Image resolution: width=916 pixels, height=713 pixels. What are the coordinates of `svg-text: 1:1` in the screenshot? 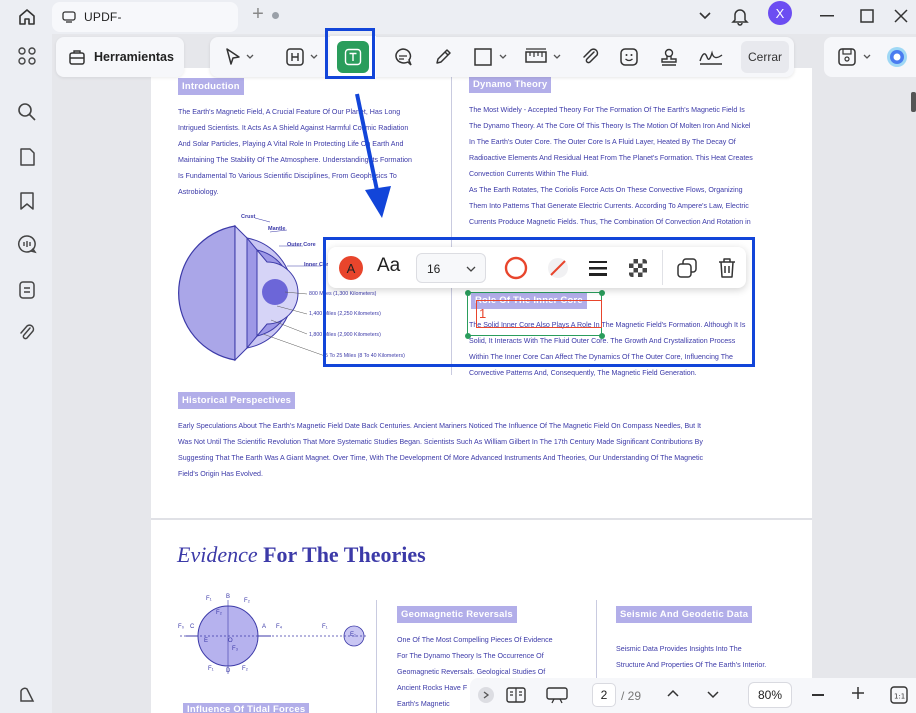 It's located at (899, 697).